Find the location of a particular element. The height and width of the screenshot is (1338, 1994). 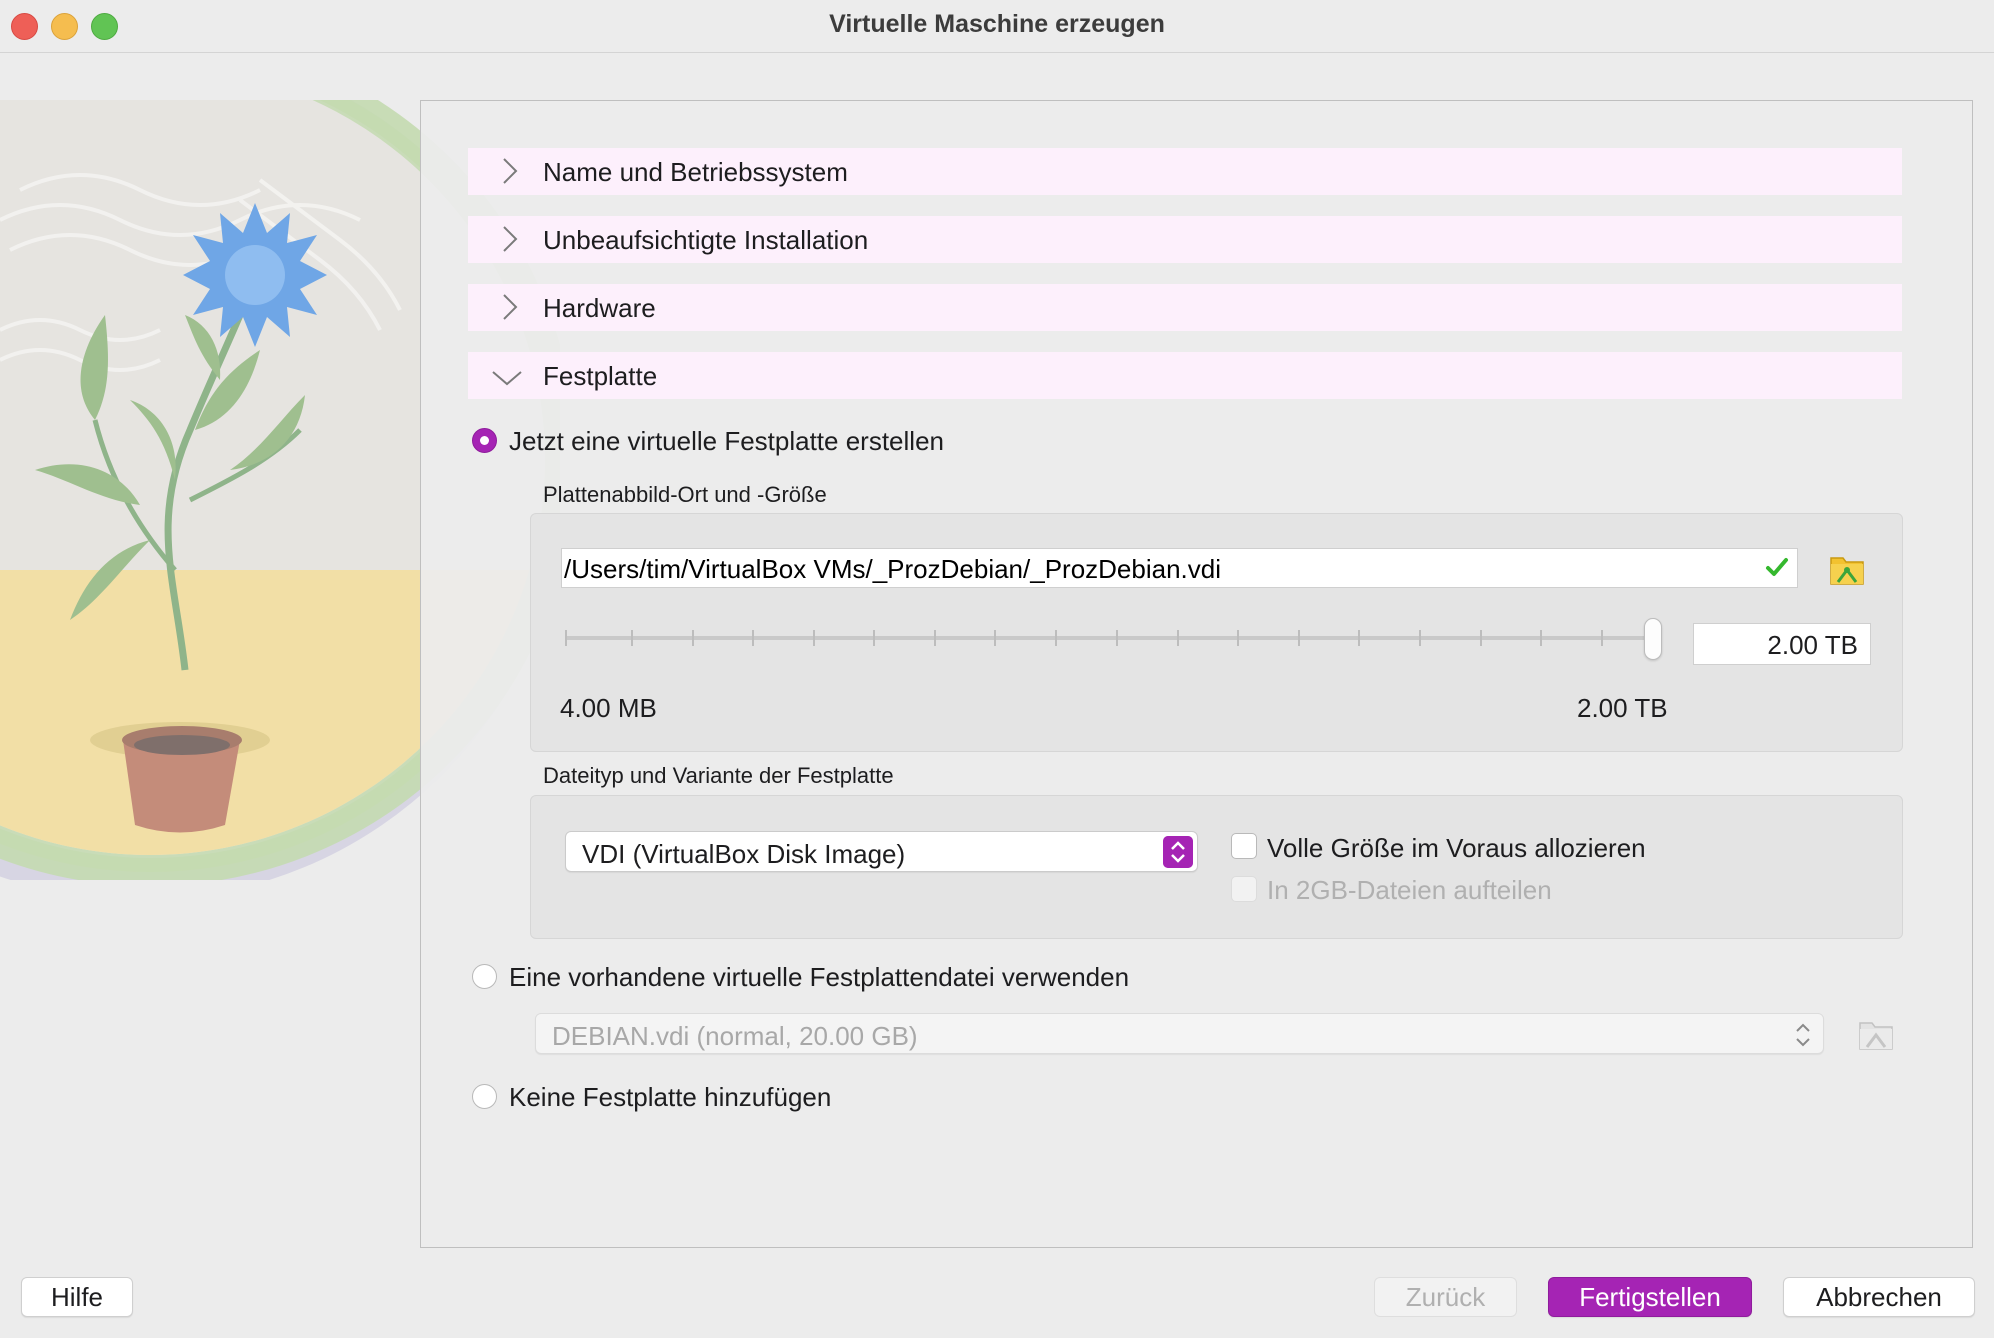

disk-size-slider is located at coordinates (1113, 638).